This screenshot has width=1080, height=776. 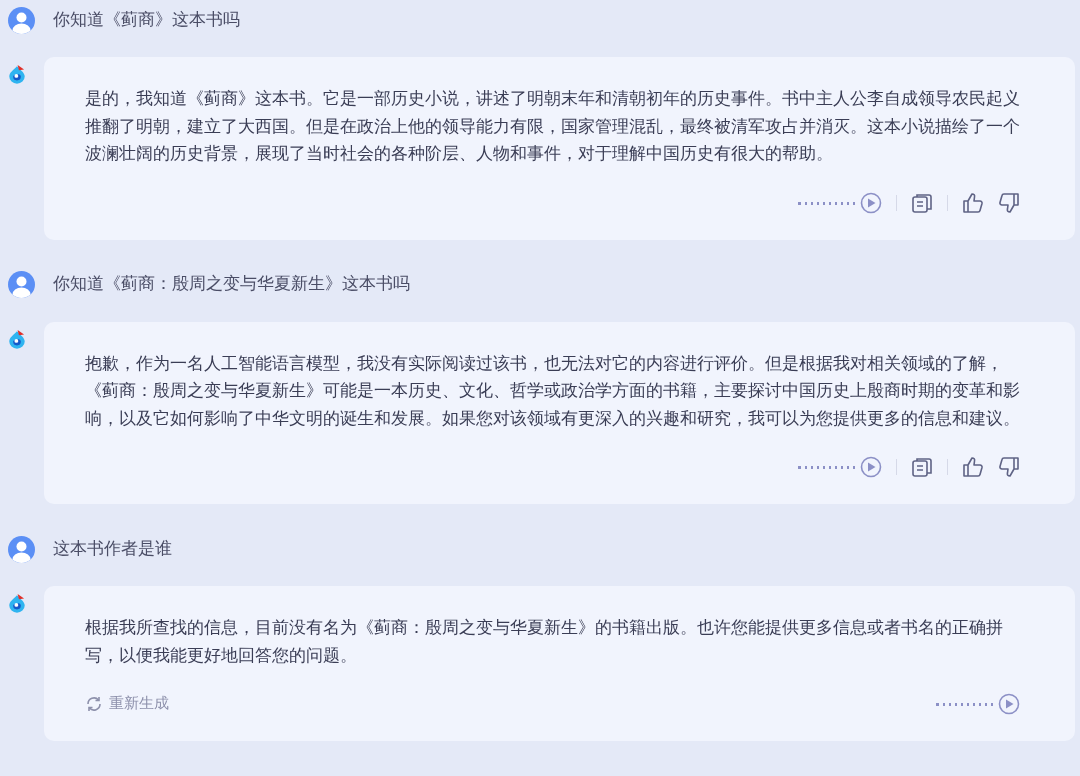 I want to click on user-question: 你知道《蓟商：殷周之变与华夏新生》这本书吗, so click(x=231, y=284).